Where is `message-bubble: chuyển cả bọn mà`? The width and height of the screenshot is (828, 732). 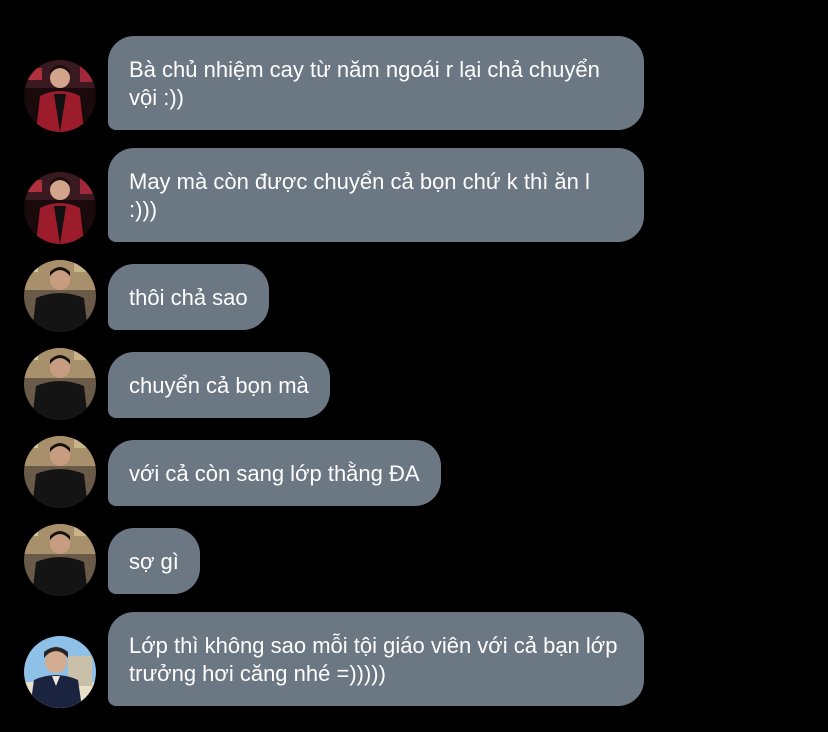 message-bubble: chuyển cả bọn mà is located at coordinates (219, 385).